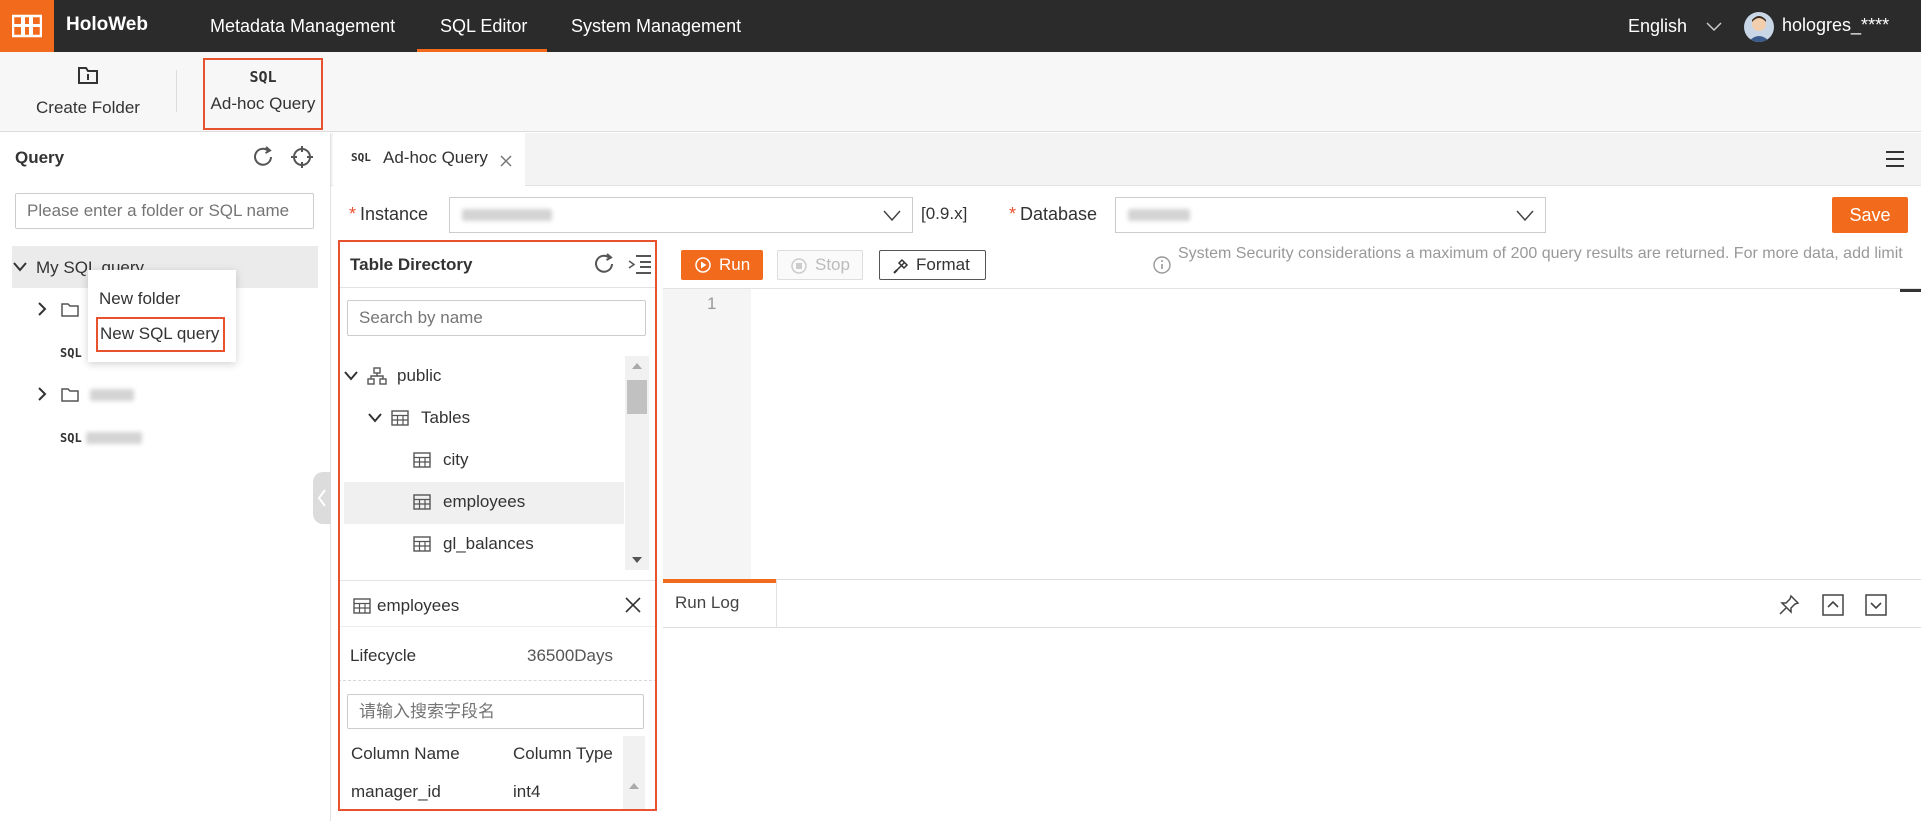 The height and width of the screenshot is (821, 1921). Describe the element at coordinates (707, 603) in the screenshot. I see `tab-run-log: Run Log` at that location.